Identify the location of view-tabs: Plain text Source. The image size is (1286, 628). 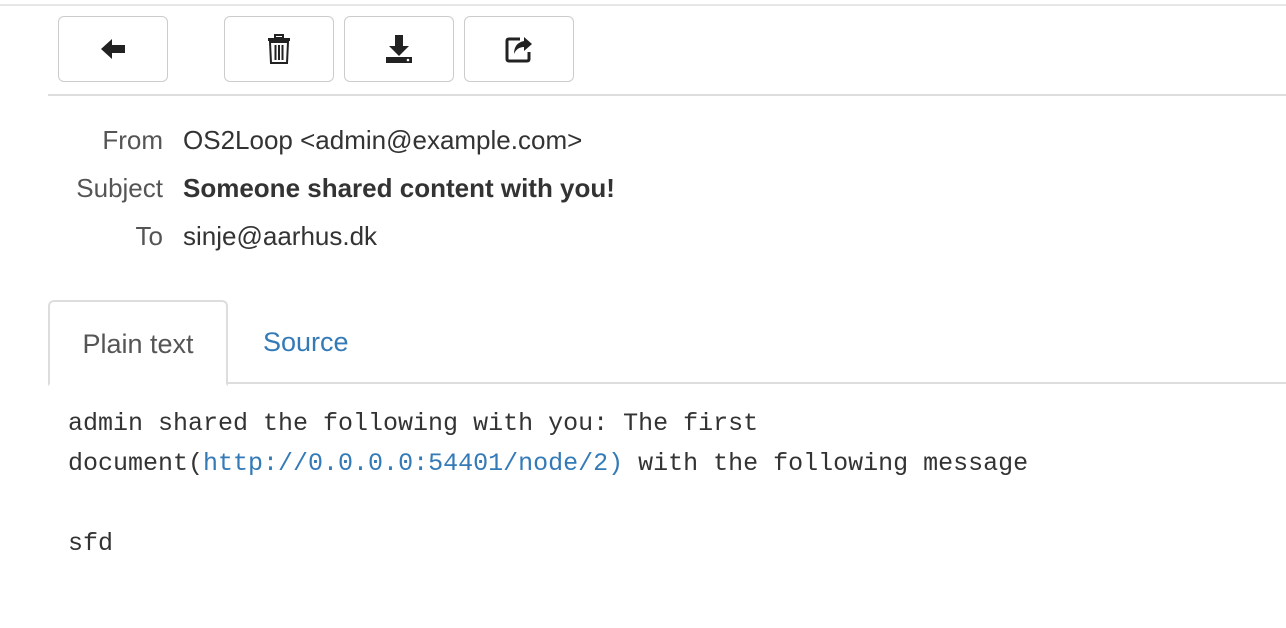
(667, 343).